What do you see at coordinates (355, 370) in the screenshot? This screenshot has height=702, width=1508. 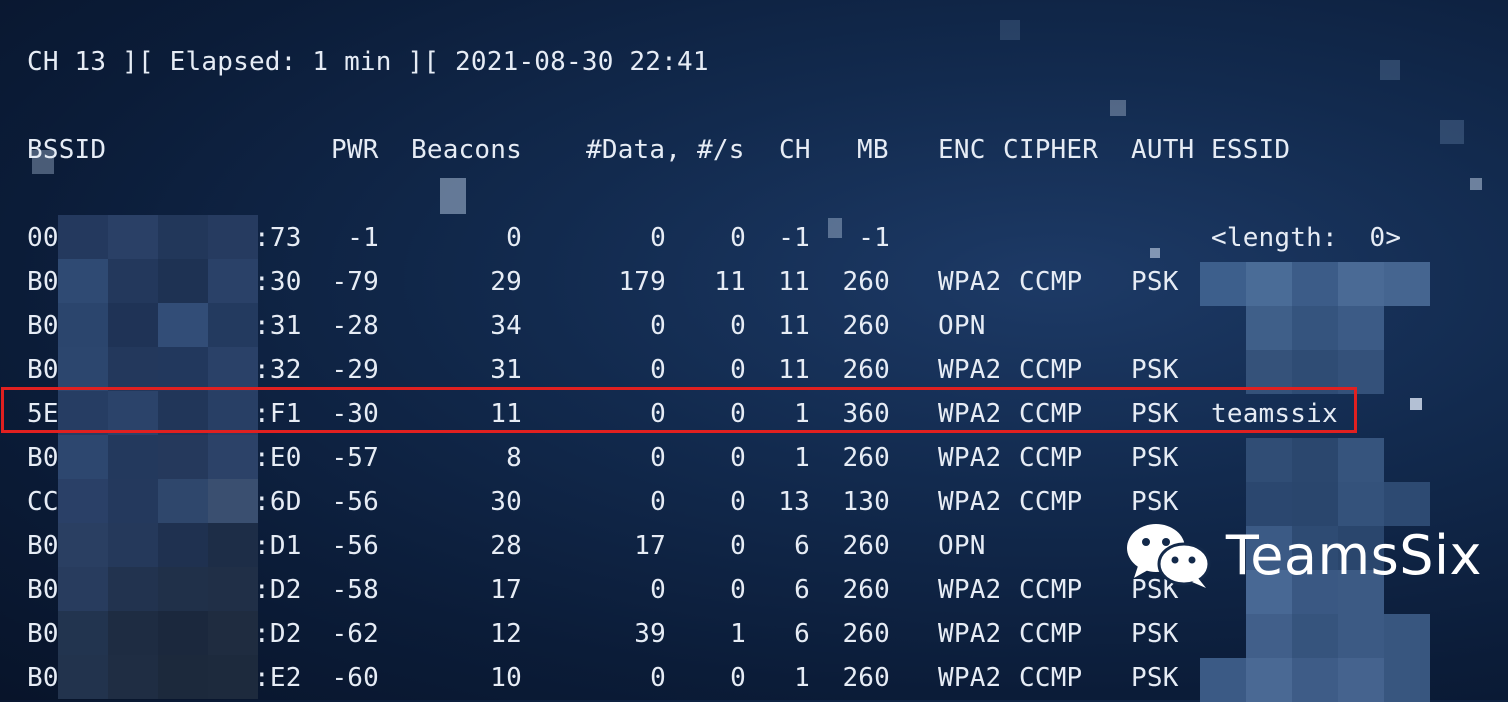 I see `cell-pwr: -29` at bounding box center [355, 370].